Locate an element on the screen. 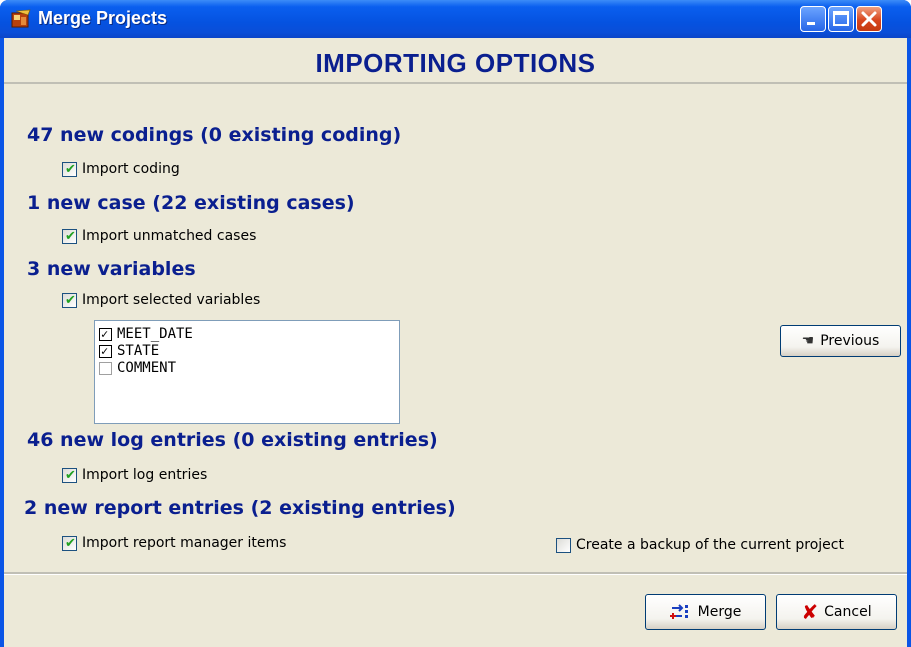  close-icon is located at coordinates (869, 19).